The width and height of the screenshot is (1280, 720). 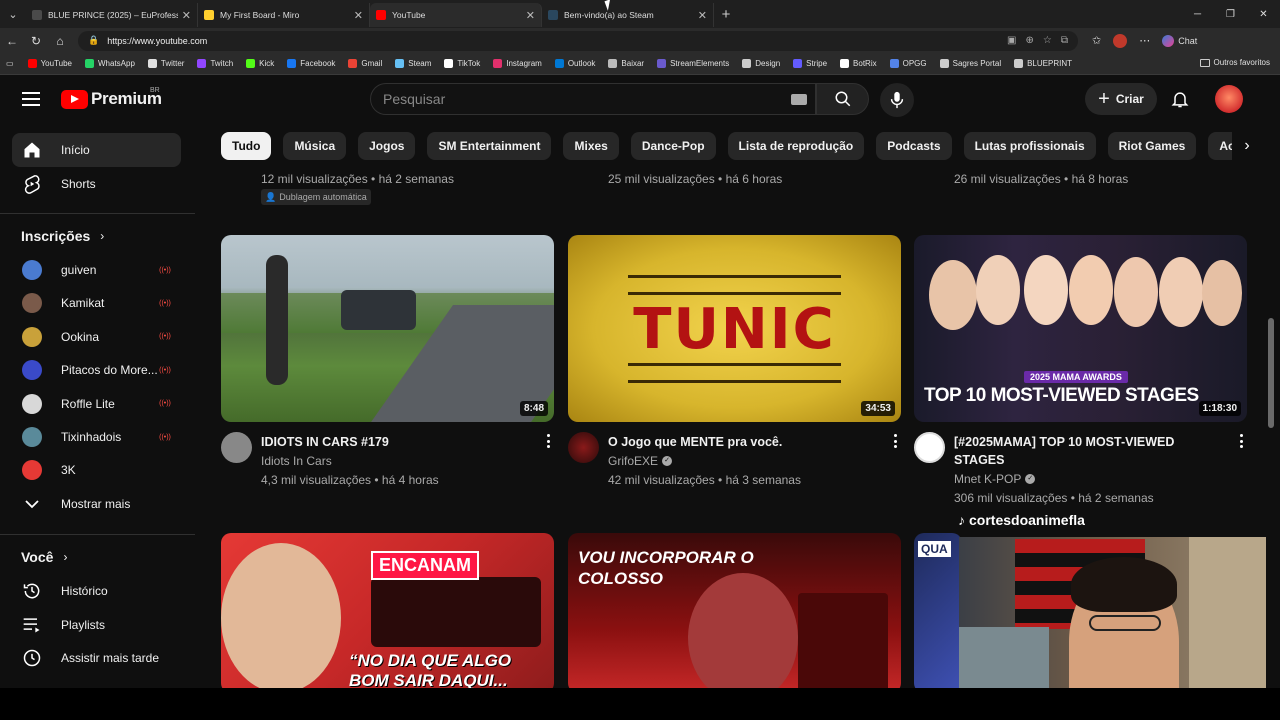 I want to click on chips-next-icon: ›, so click(x=1247, y=146).